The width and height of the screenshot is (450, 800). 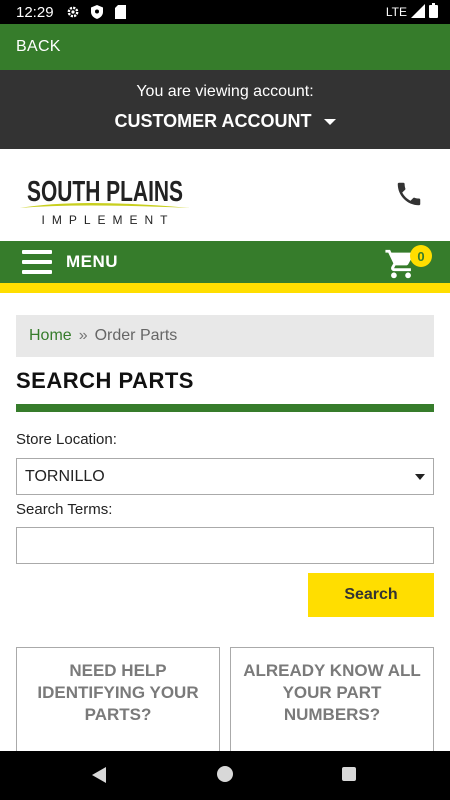 I want to click on battery-icon, so click(x=433, y=12).